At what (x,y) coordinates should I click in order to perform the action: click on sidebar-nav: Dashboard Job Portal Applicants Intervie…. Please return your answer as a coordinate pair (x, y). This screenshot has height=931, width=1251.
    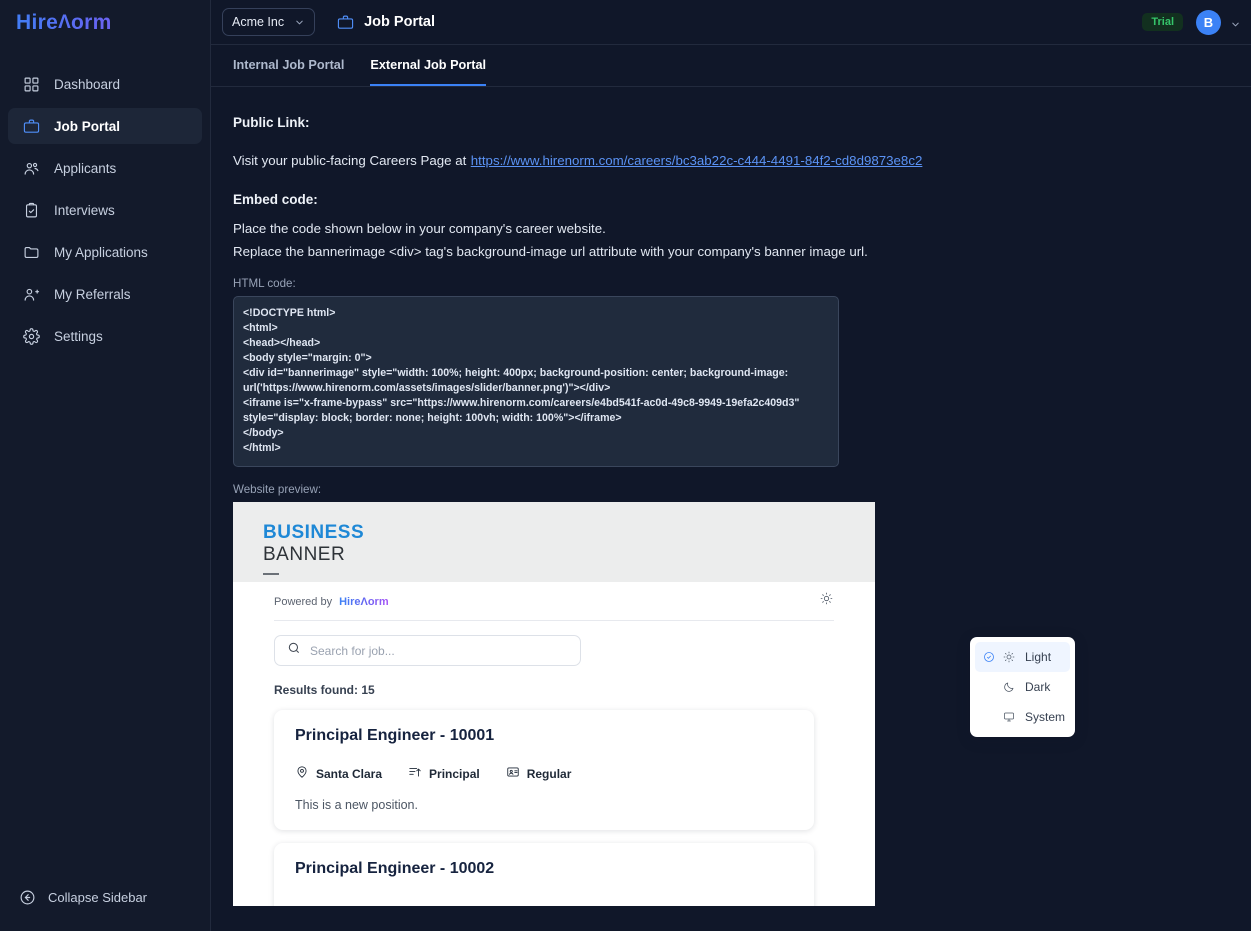
    Looking at the image, I should click on (105, 210).